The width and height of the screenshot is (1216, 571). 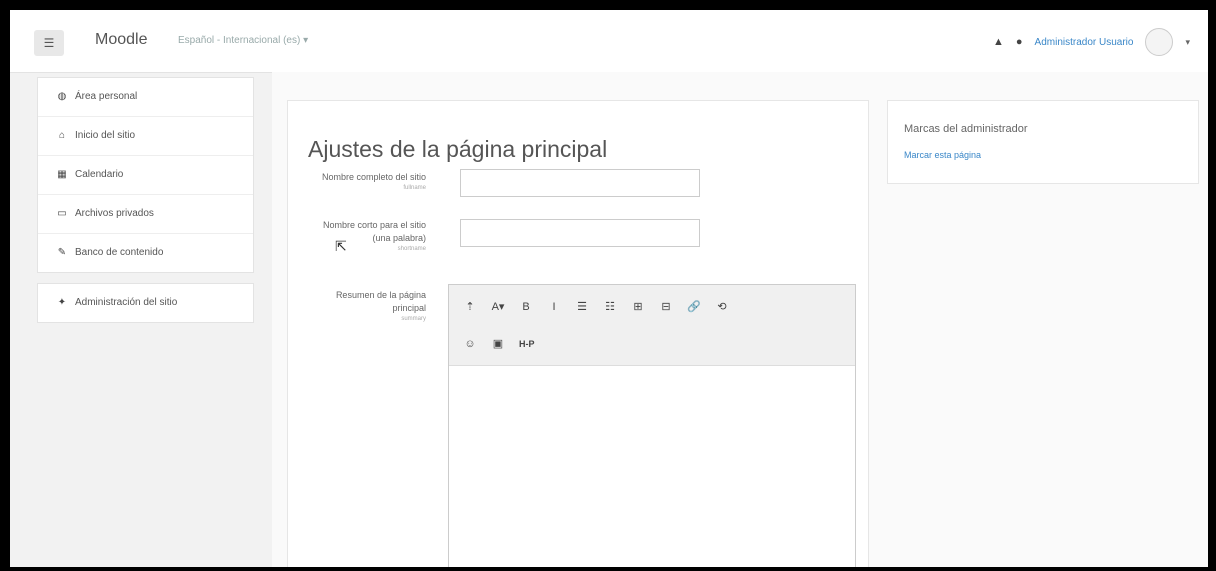 I want to click on editor-toolbar: ⇡ A▾ B I ☰ ☷ ⊞ ⊟ 🔗 ⟲ ☺ ▣ H-P, so click(x=652, y=325).